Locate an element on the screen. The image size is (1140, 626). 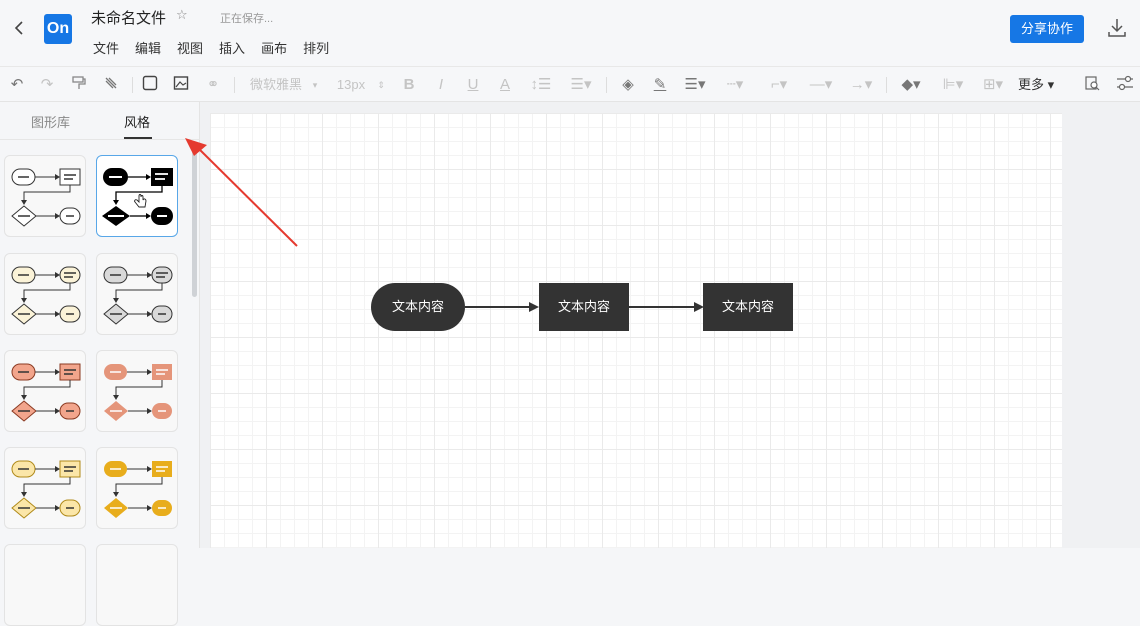
line-height-icon: ↕☰ is located at coordinates (541, 85).